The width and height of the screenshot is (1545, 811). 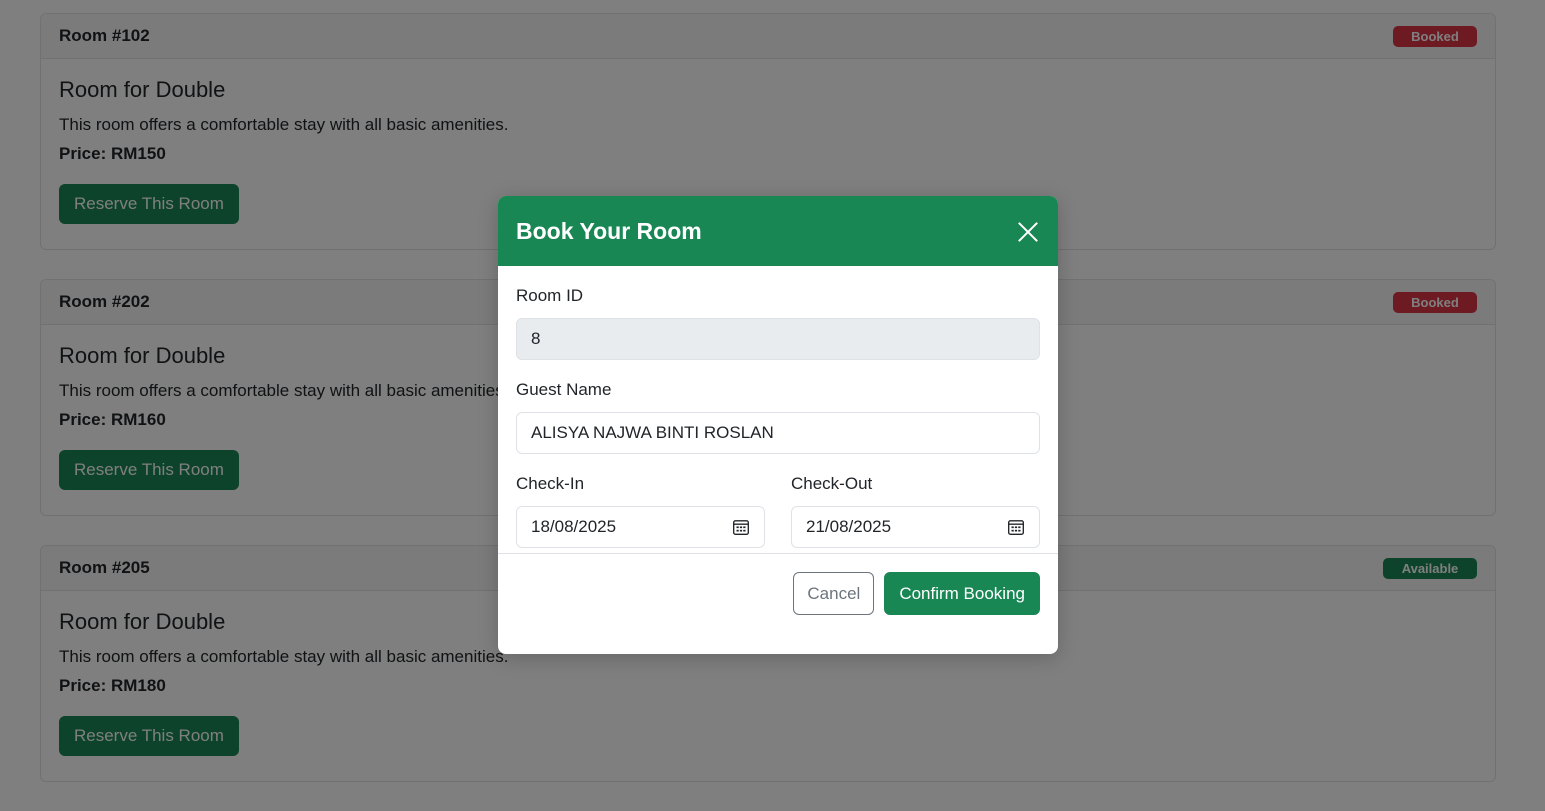 I want to click on confirm-booking-button: Confirm Booking, so click(x=962, y=593).